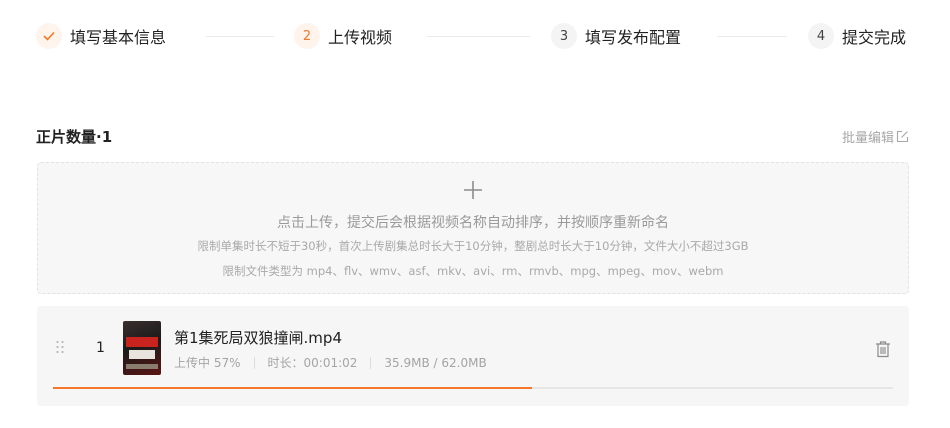  Describe the element at coordinates (902, 136) in the screenshot. I see `edit-icon` at that location.